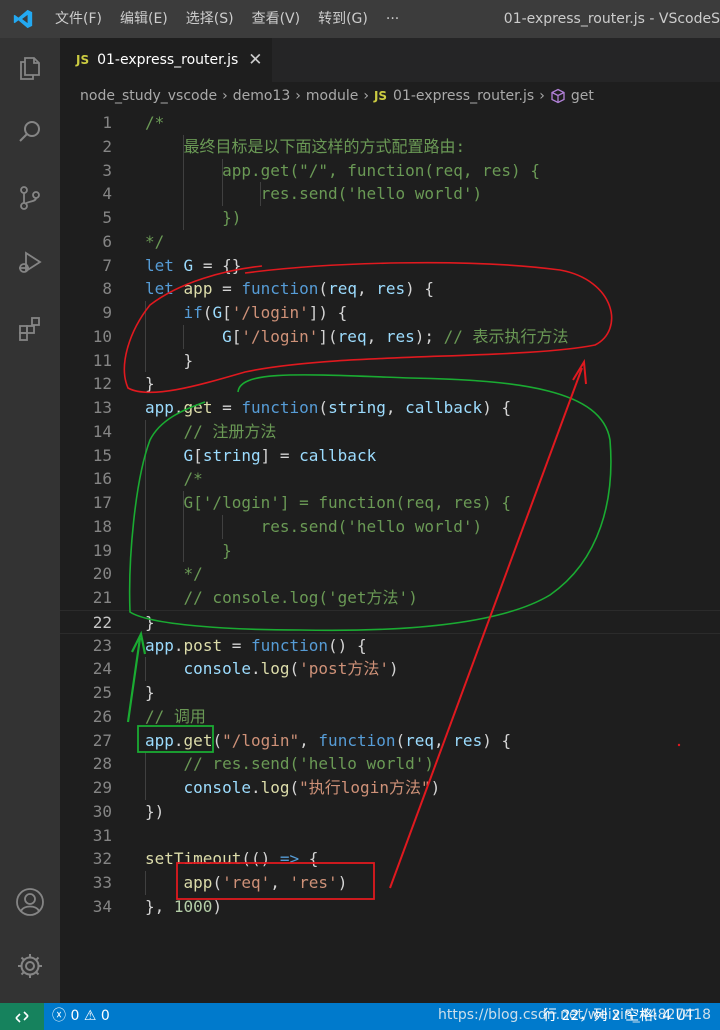 The image size is (720, 1030). Describe the element at coordinates (390, 361) in the screenshot. I see `code-line: 11 }` at that location.